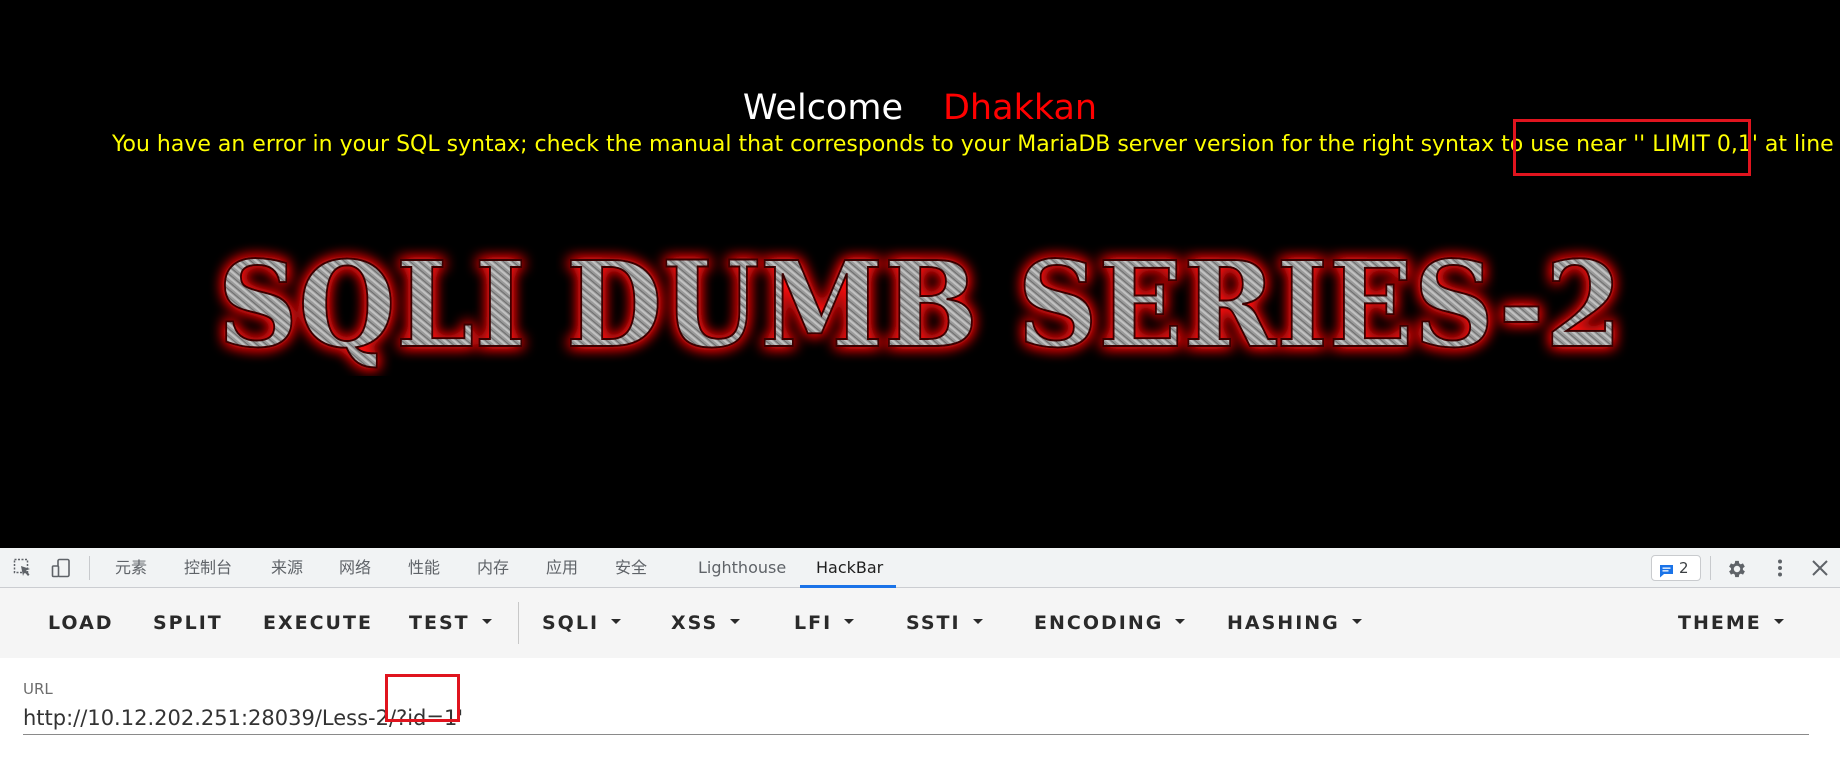 Image resolution: width=1840 pixels, height=774 pixels. Describe the element at coordinates (422, 698) in the screenshot. I see `url-param-highlight-box` at that location.